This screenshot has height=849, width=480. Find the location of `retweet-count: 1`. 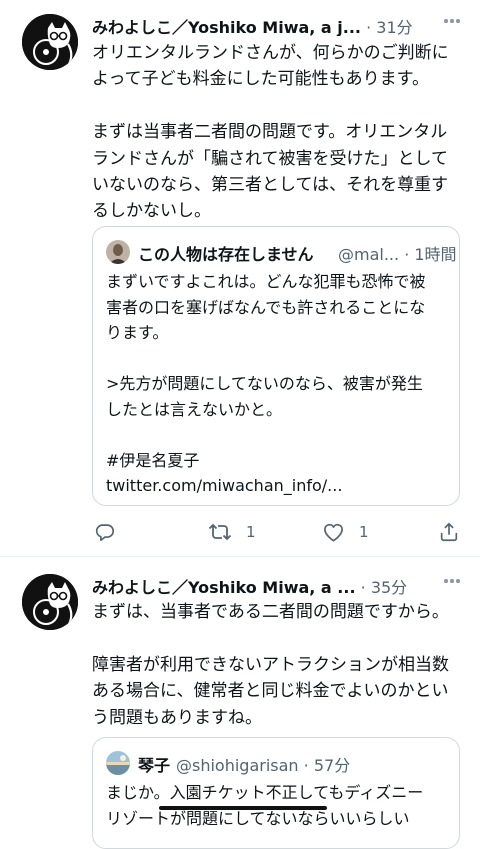

retweet-count: 1 is located at coordinates (251, 532).